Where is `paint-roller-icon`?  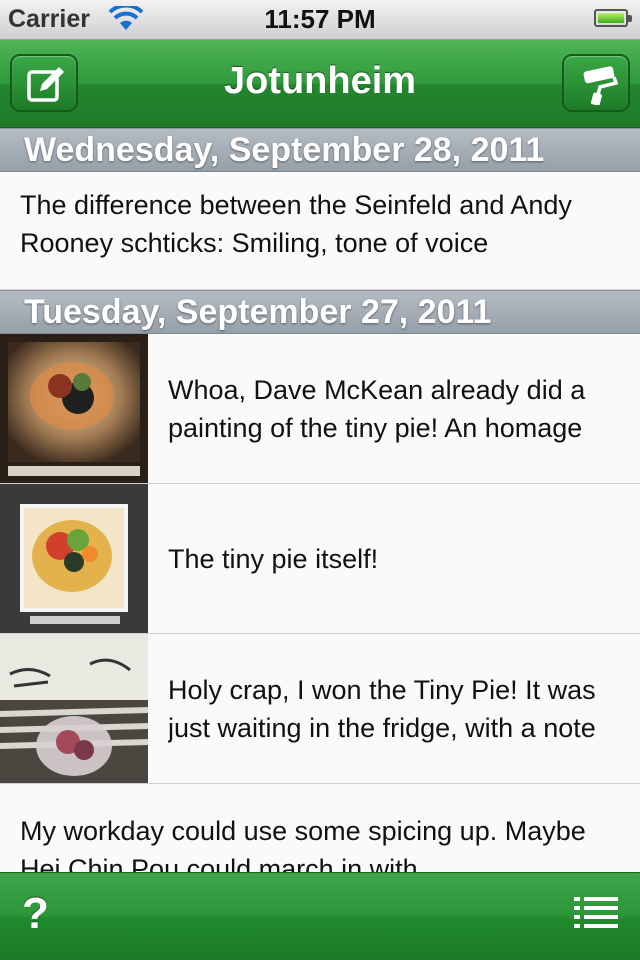
paint-roller-icon is located at coordinates (600, 85).